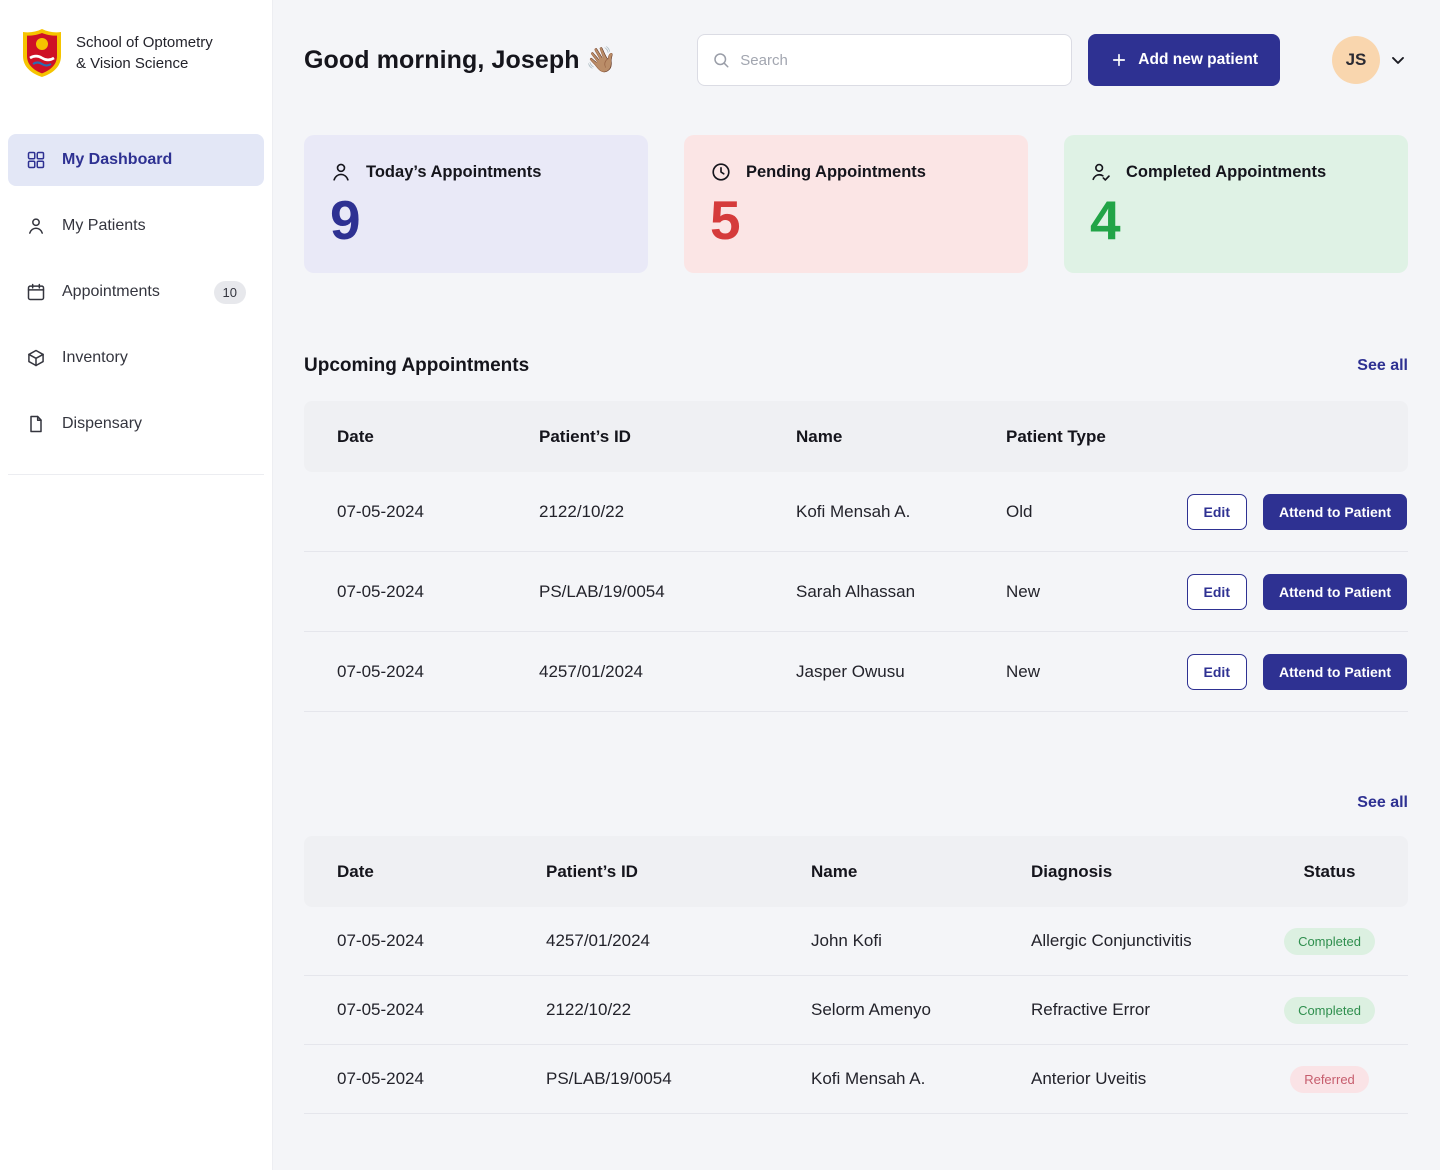 The width and height of the screenshot is (1440, 1170). Describe the element at coordinates (144, 42) in the screenshot. I see `org-name-line1: School of Optometry` at that location.